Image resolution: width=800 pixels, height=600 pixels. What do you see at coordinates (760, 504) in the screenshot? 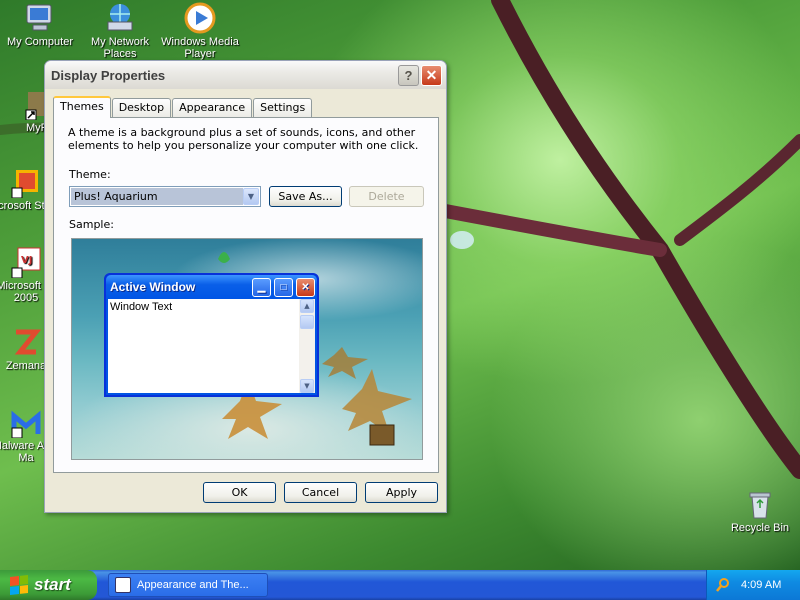
I see `recycle-bin-icon` at bounding box center [760, 504].